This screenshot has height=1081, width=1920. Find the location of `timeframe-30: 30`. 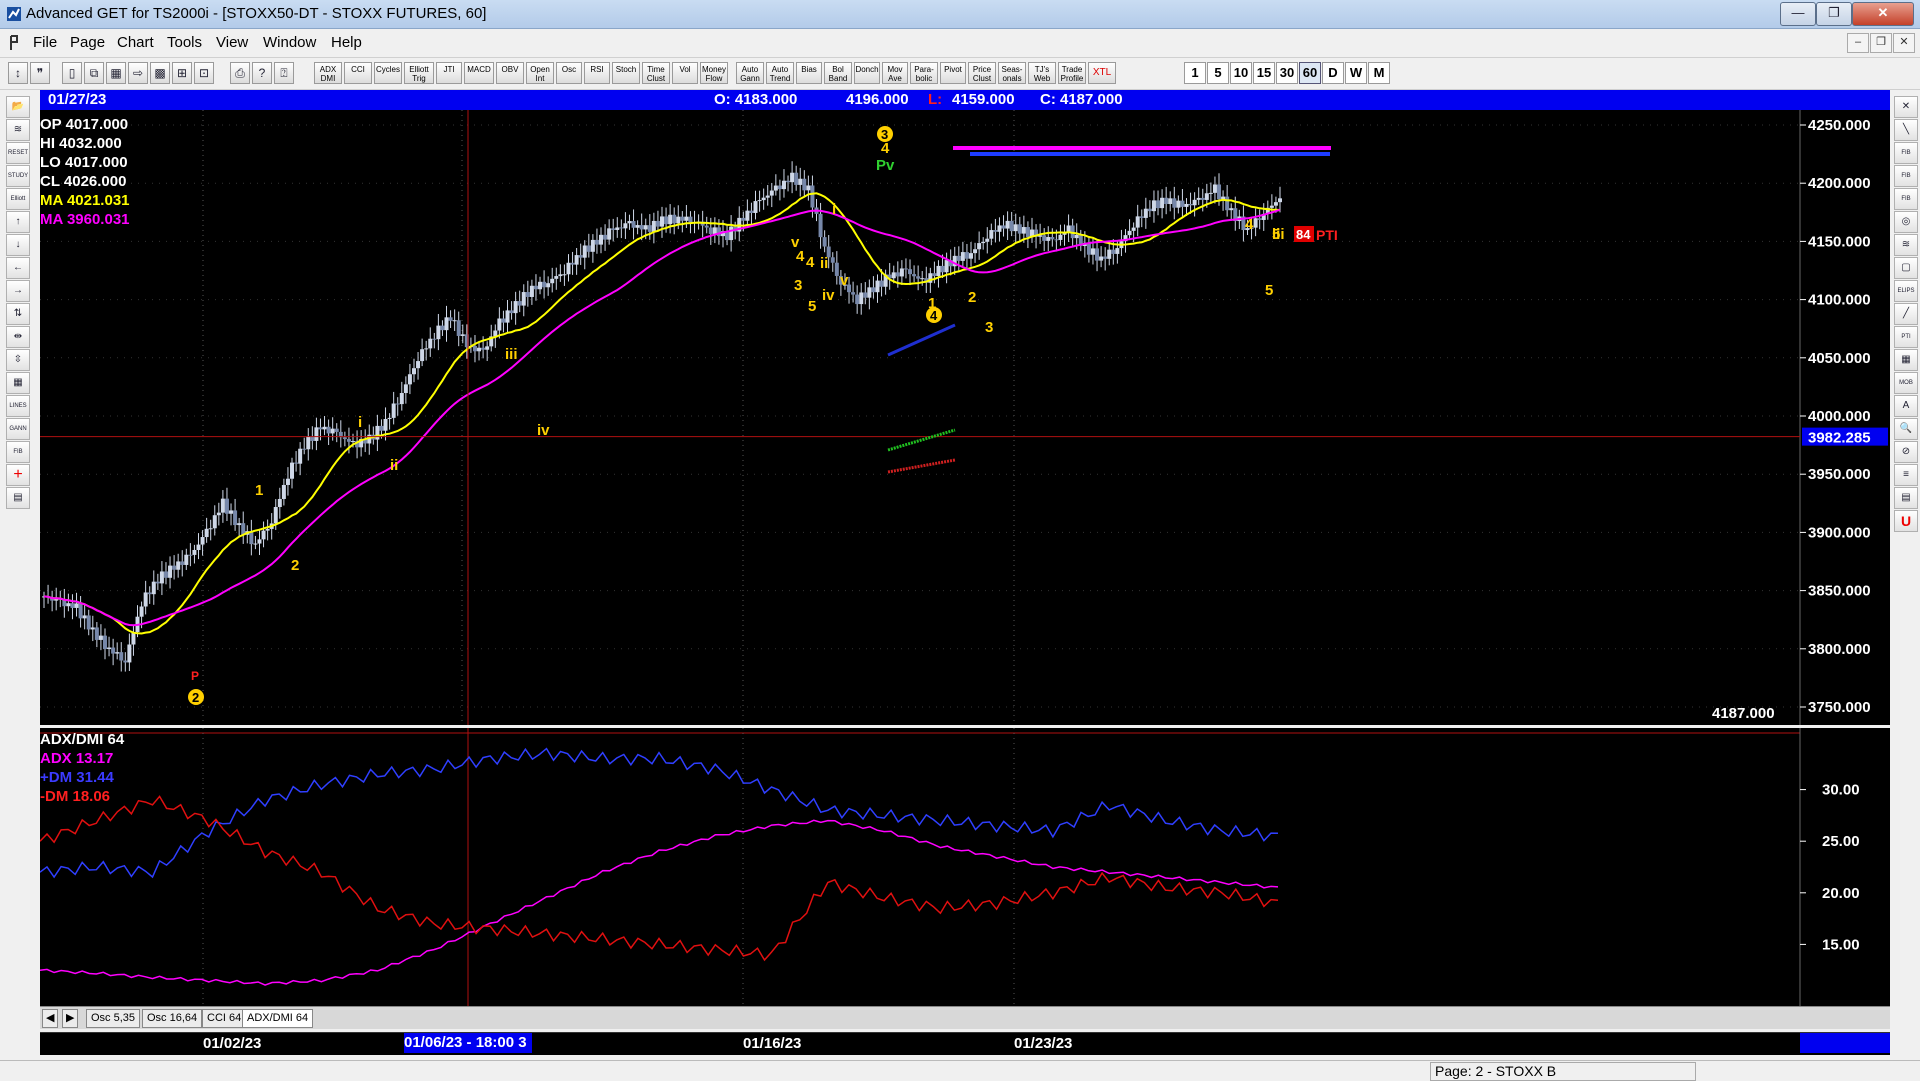

timeframe-30: 30 is located at coordinates (1287, 73).